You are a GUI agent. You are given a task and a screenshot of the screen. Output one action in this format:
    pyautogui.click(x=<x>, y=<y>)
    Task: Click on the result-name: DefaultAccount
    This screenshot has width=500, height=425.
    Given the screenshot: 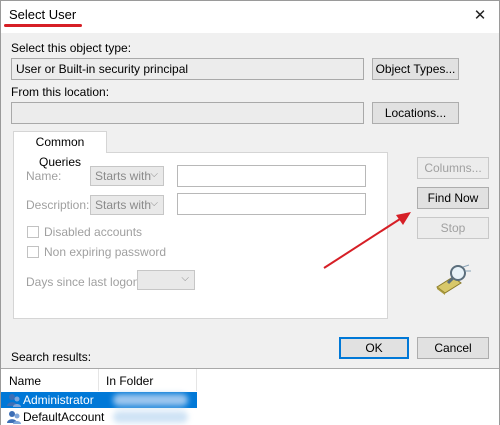 What is the action you would take?
    pyautogui.click(x=64, y=417)
    